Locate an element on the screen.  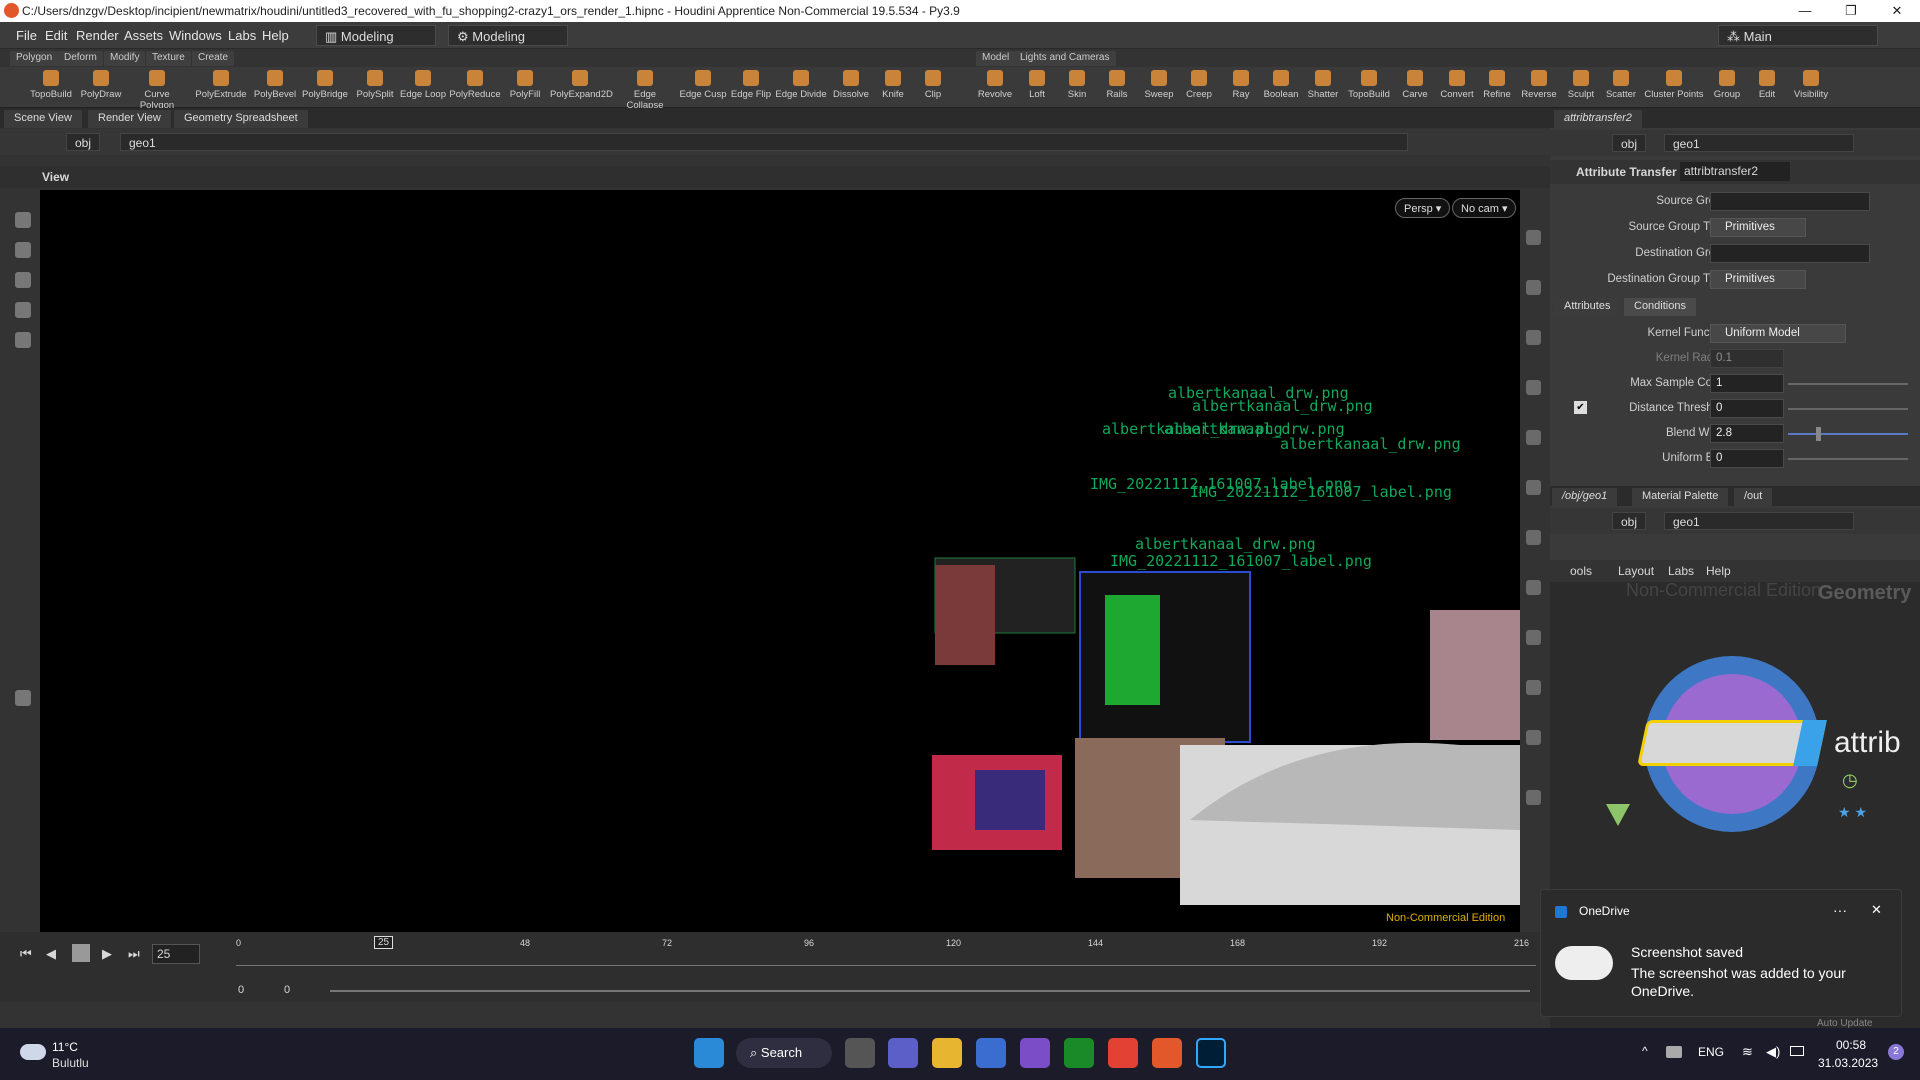
tool-edge-divide: Edge Divide is located at coordinates (801, 85).